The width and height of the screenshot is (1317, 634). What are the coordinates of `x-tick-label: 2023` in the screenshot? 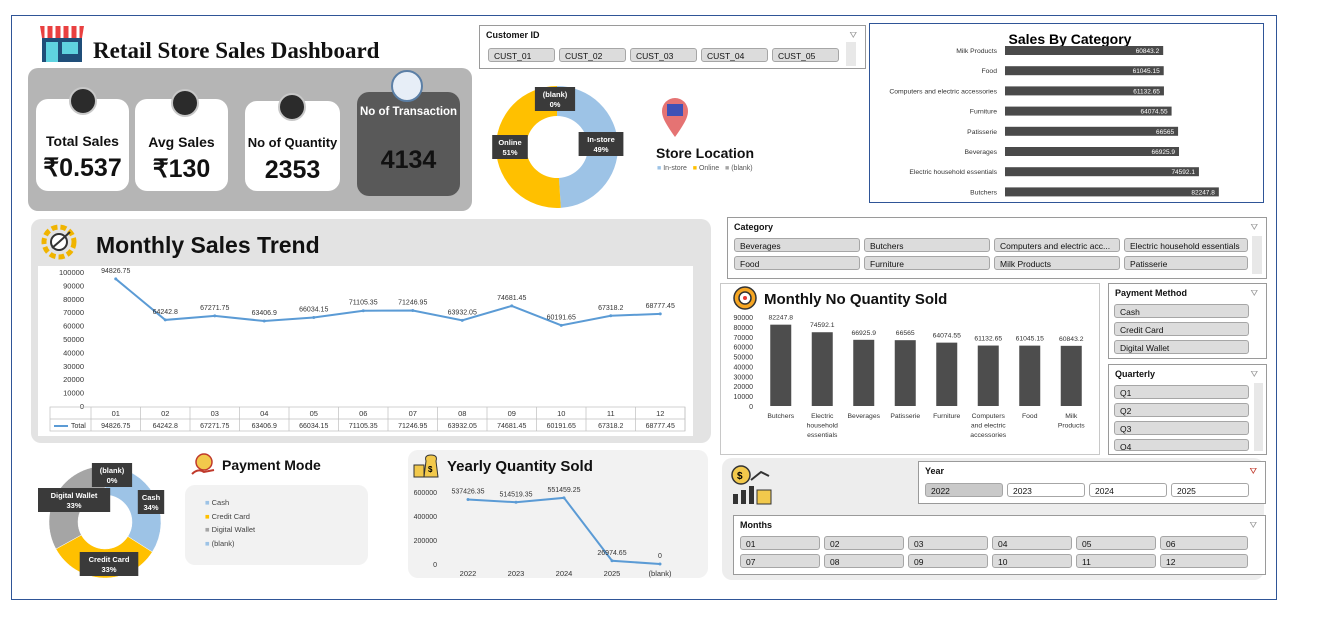 It's located at (516, 573).